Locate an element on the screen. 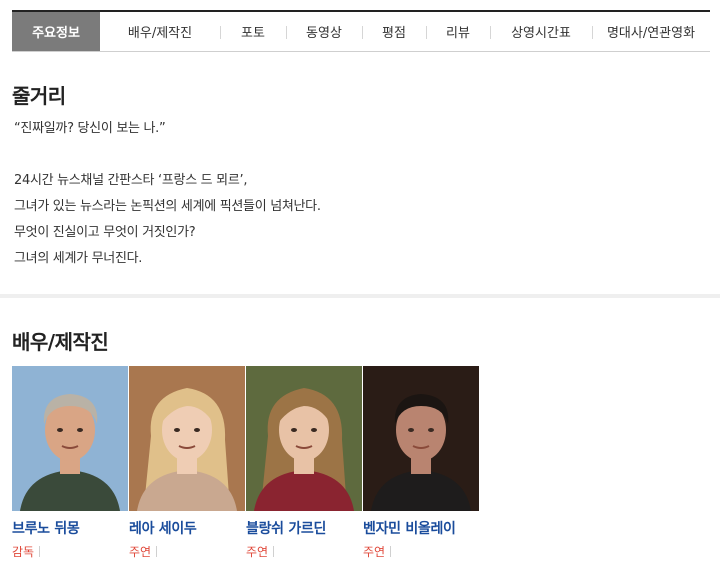 The image size is (720, 566). cast-name-link: 레아 세이두 is located at coordinates (187, 528).